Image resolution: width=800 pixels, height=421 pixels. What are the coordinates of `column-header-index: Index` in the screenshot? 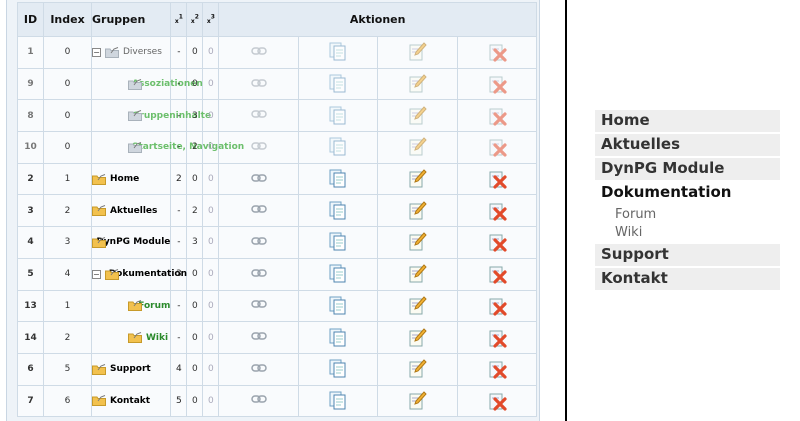 It's located at (67, 19).